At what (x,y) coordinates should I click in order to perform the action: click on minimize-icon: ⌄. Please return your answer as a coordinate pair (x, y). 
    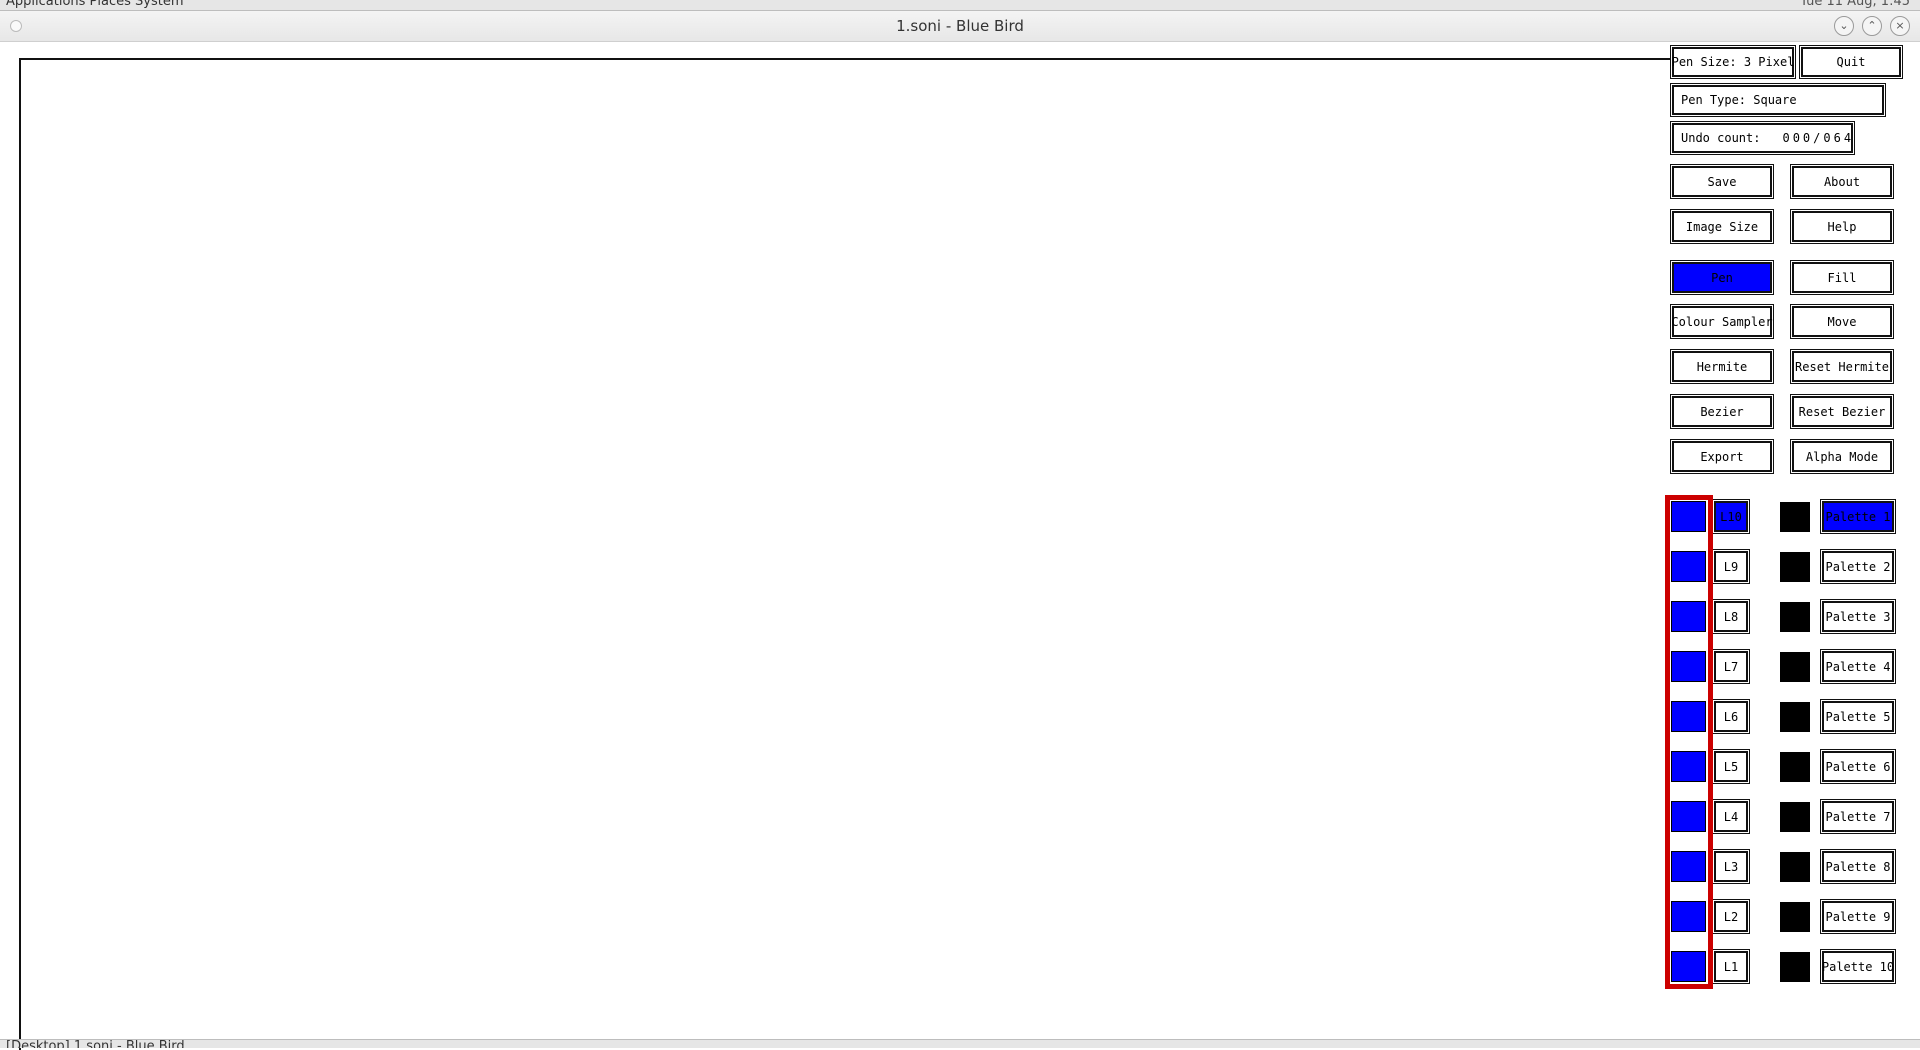
    Looking at the image, I should click on (1844, 26).